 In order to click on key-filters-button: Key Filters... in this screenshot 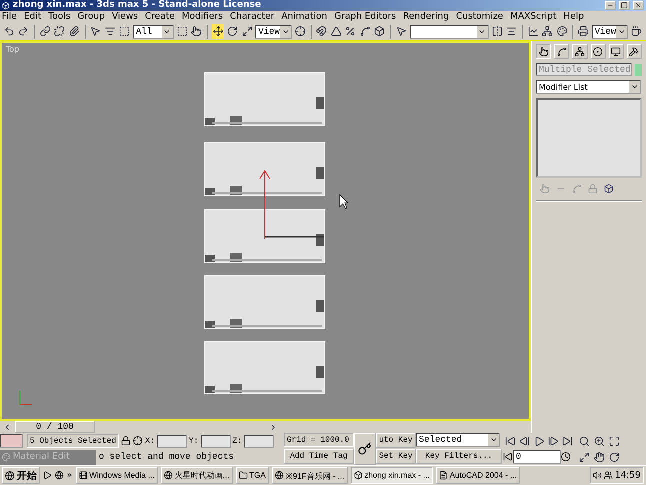, I will do `click(459, 456)`.